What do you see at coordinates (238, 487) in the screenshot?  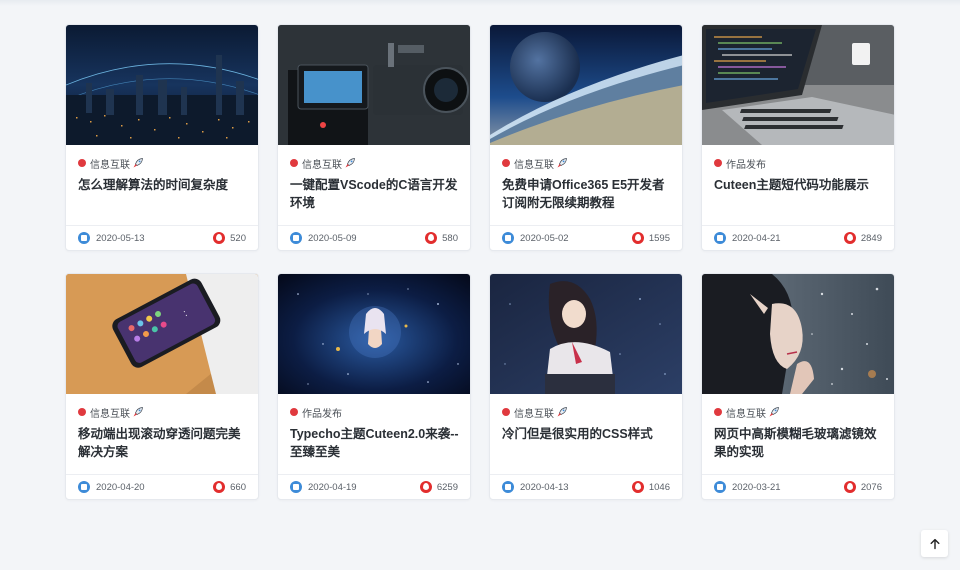 I see `post-views: 660` at bounding box center [238, 487].